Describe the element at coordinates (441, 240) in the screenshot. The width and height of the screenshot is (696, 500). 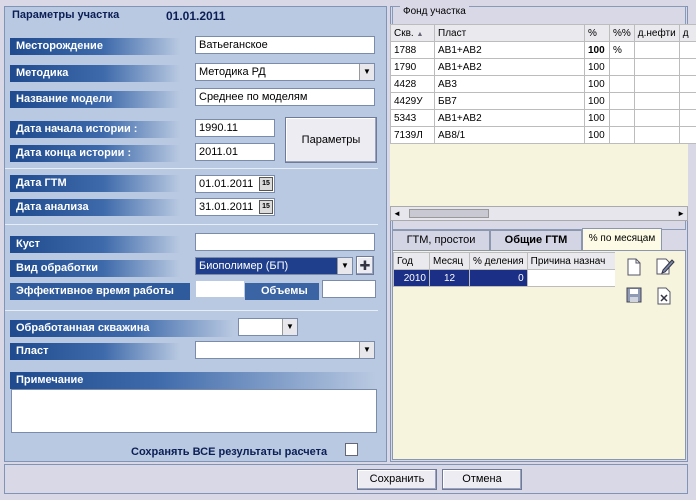
I see `tab-gtm-downtime: ГТМ, простои` at that location.